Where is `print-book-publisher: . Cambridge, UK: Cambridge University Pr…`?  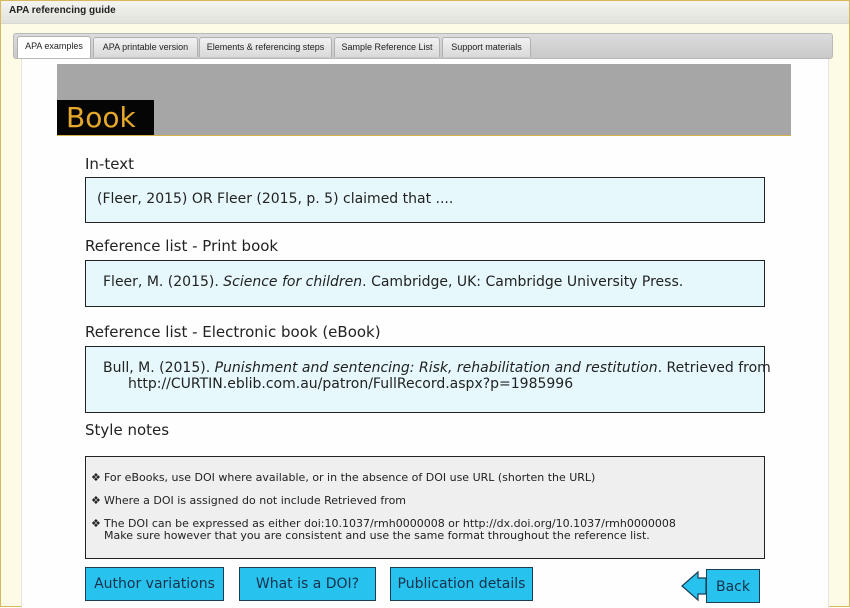 print-book-publisher: . Cambridge, UK: Cambridge University Pr… is located at coordinates (523, 282).